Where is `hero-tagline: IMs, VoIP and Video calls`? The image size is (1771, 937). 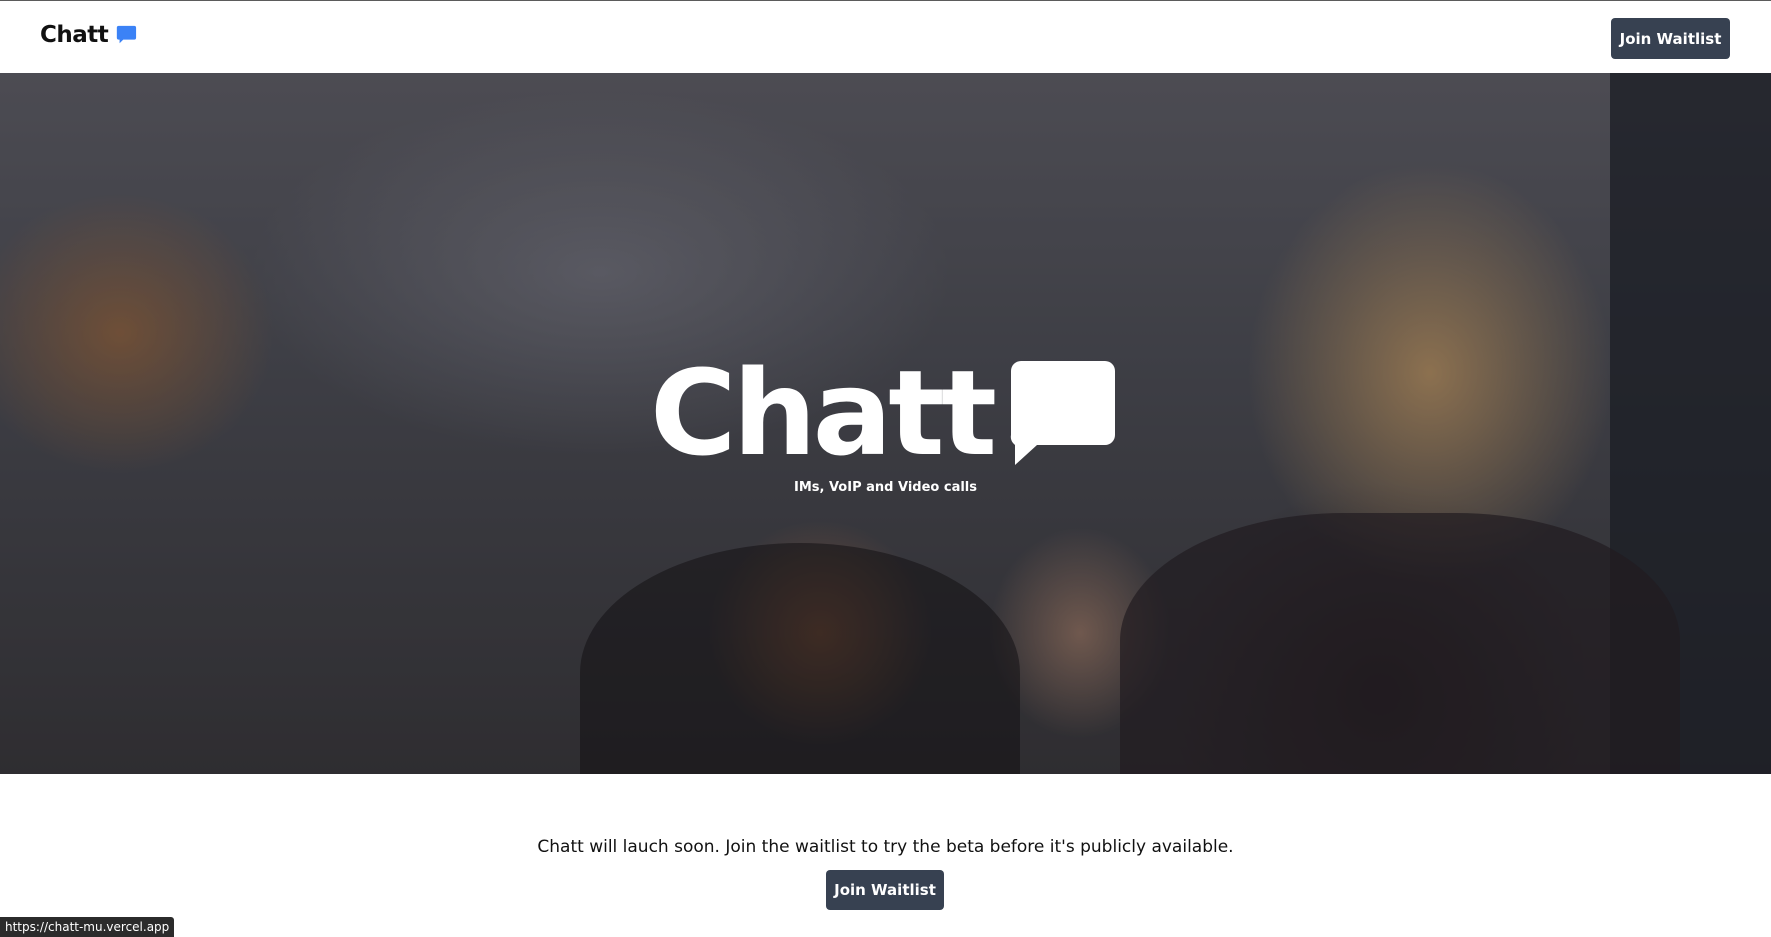
hero-tagline: IMs, VoIP and Video calls is located at coordinates (885, 487).